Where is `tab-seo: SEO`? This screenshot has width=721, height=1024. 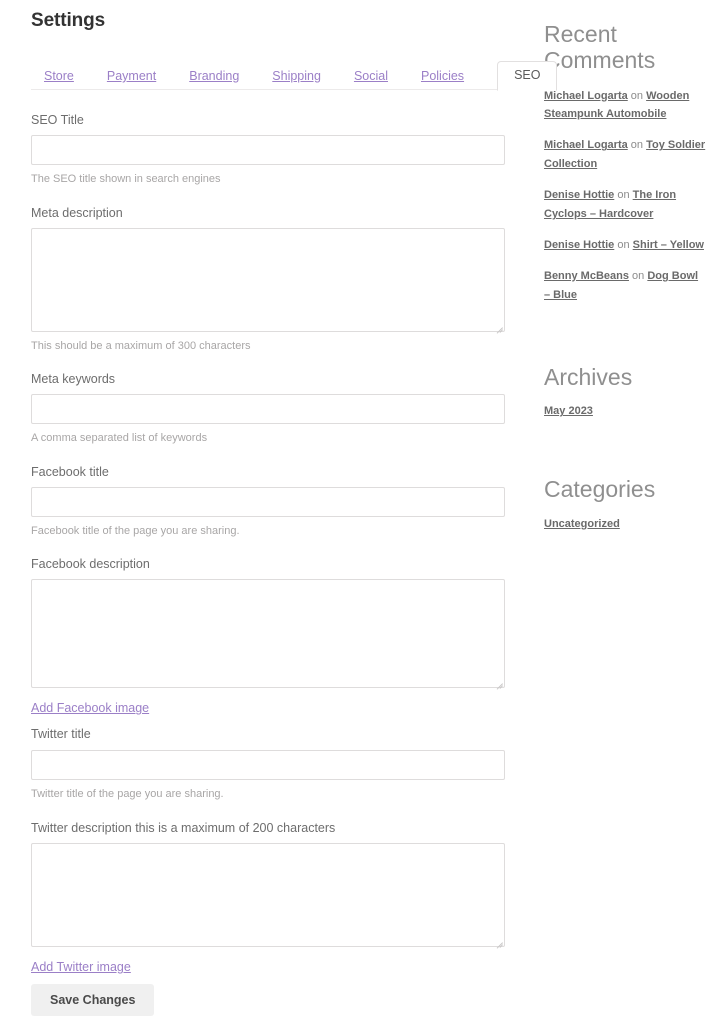 tab-seo: SEO is located at coordinates (527, 75).